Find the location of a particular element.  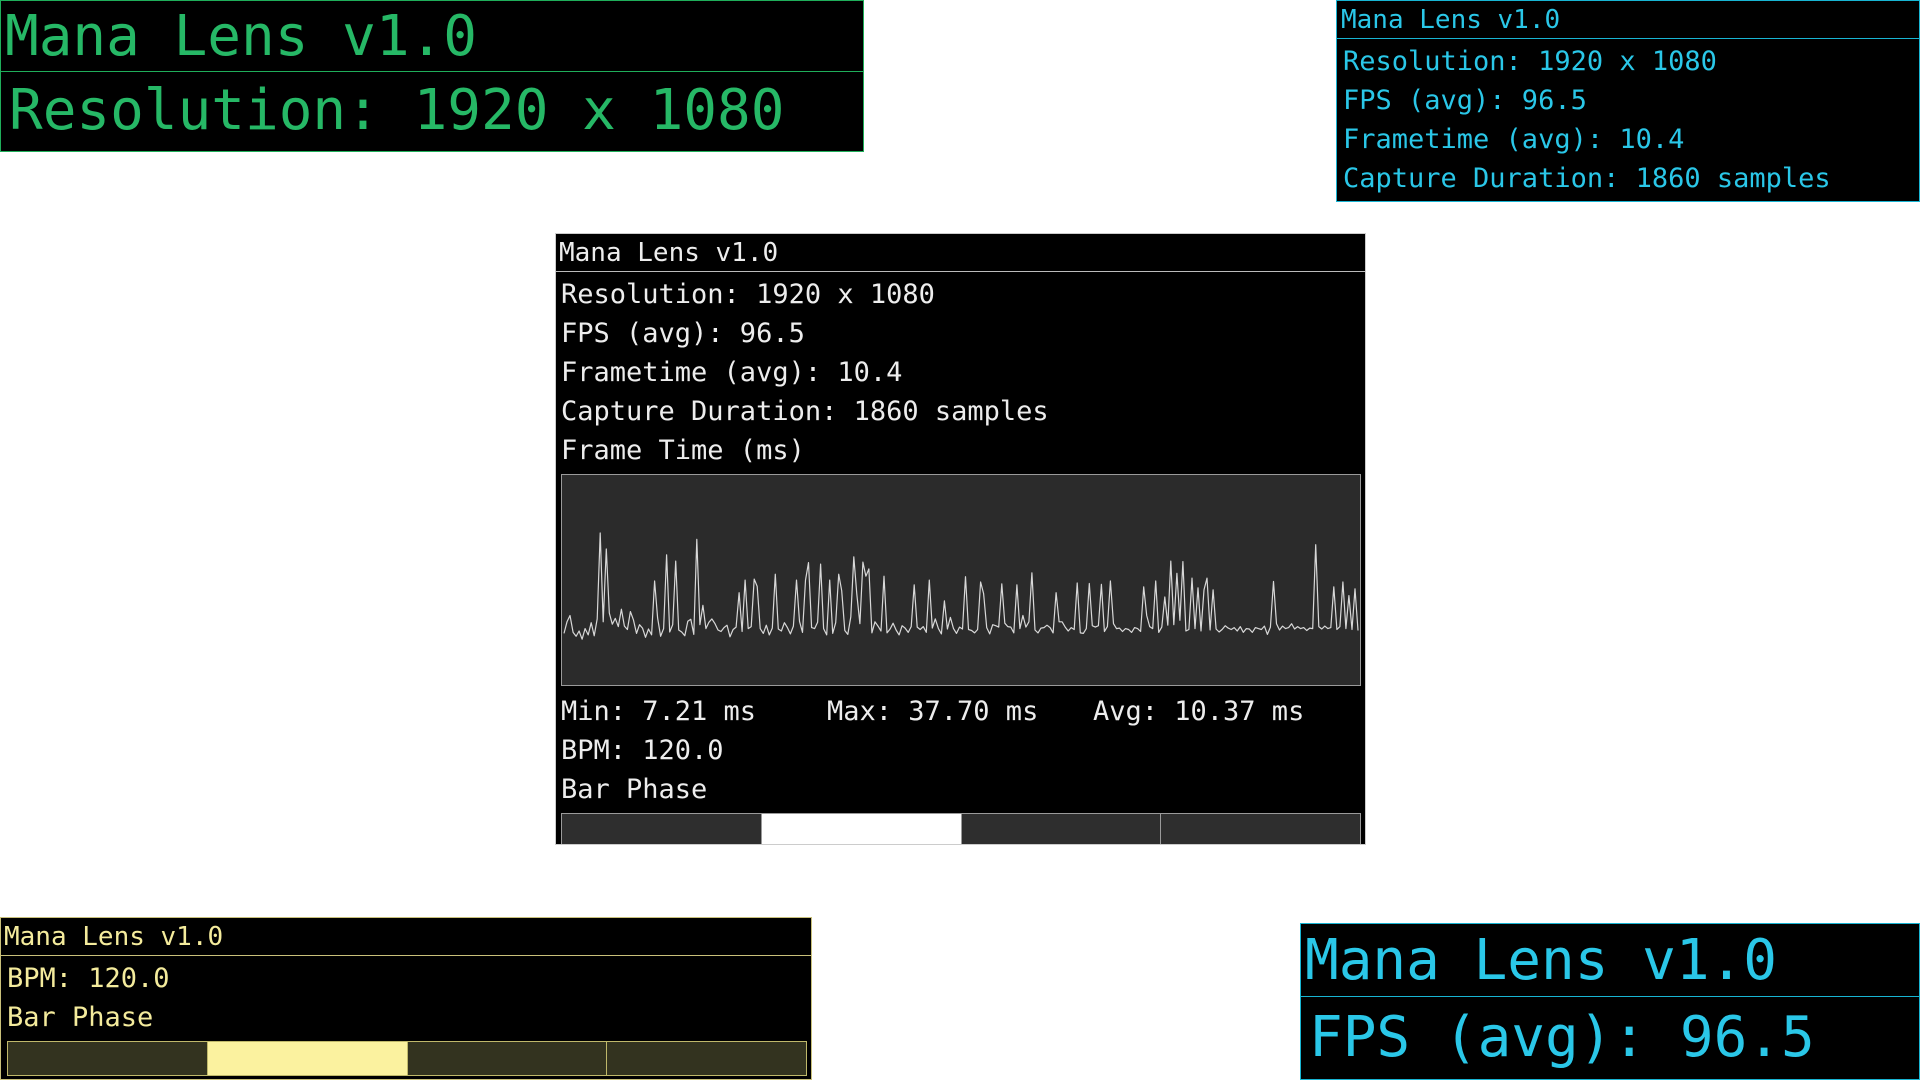

frame-time-stats: Min: 7.21 ms Max: 37.70 ms Avg: 10.37 ms is located at coordinates (963, 711).